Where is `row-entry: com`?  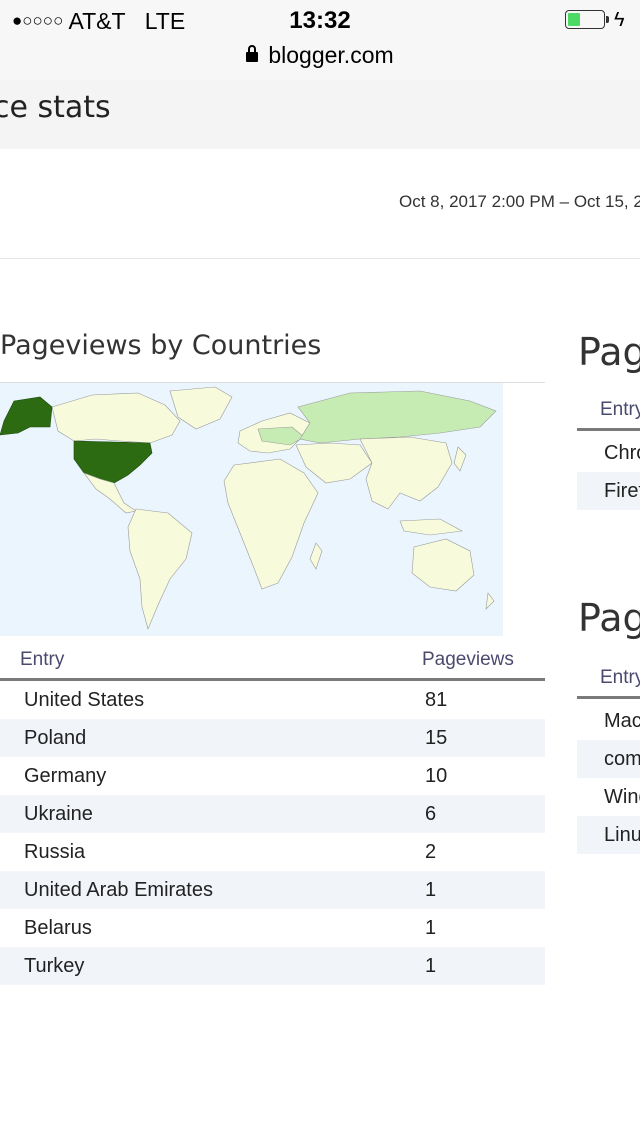
row-entry: com is located at coordinates (622, 759).